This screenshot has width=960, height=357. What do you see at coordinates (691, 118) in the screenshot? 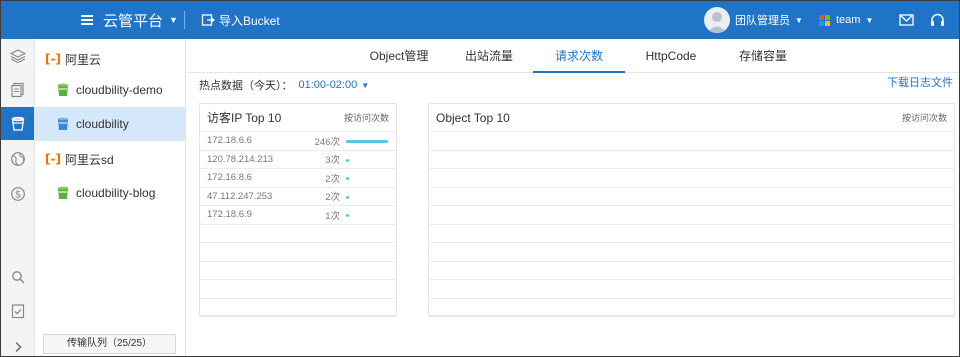
I see `panel-header: Object Top 10 按访问次数` at bounding box center [691, 118].